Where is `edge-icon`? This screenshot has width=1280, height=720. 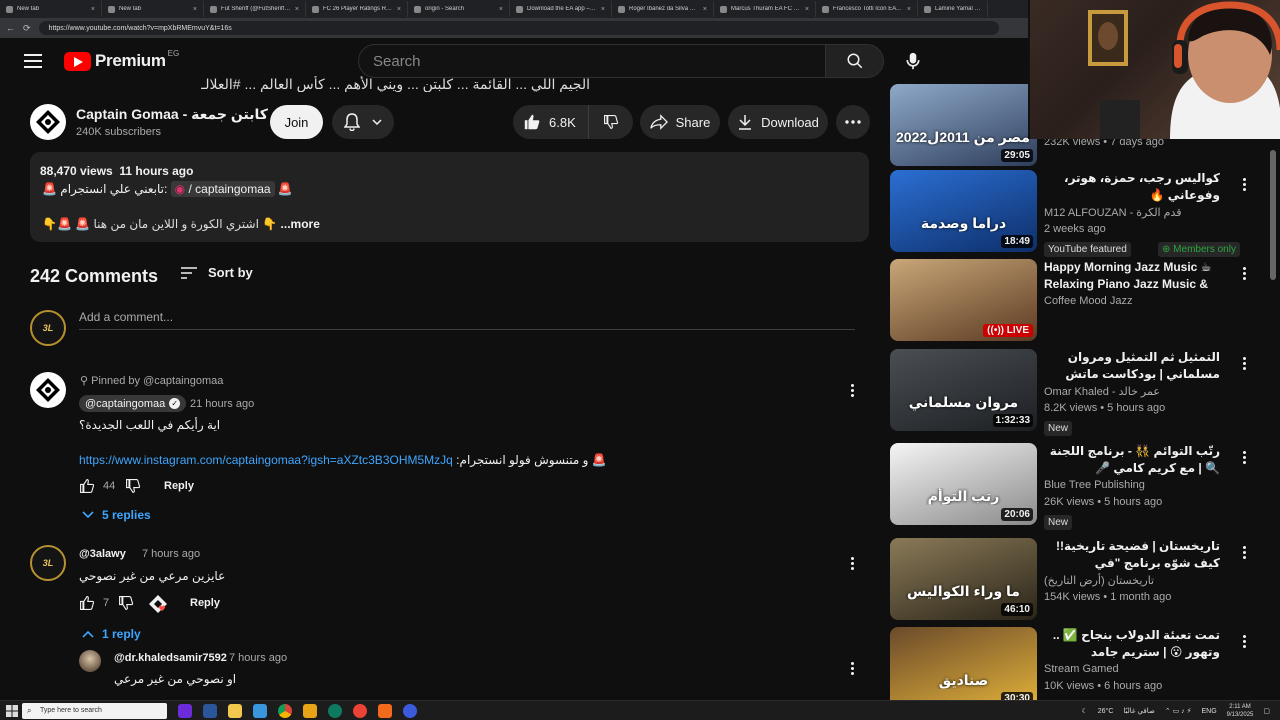 edge-icon is located at coordinates (335, 710).